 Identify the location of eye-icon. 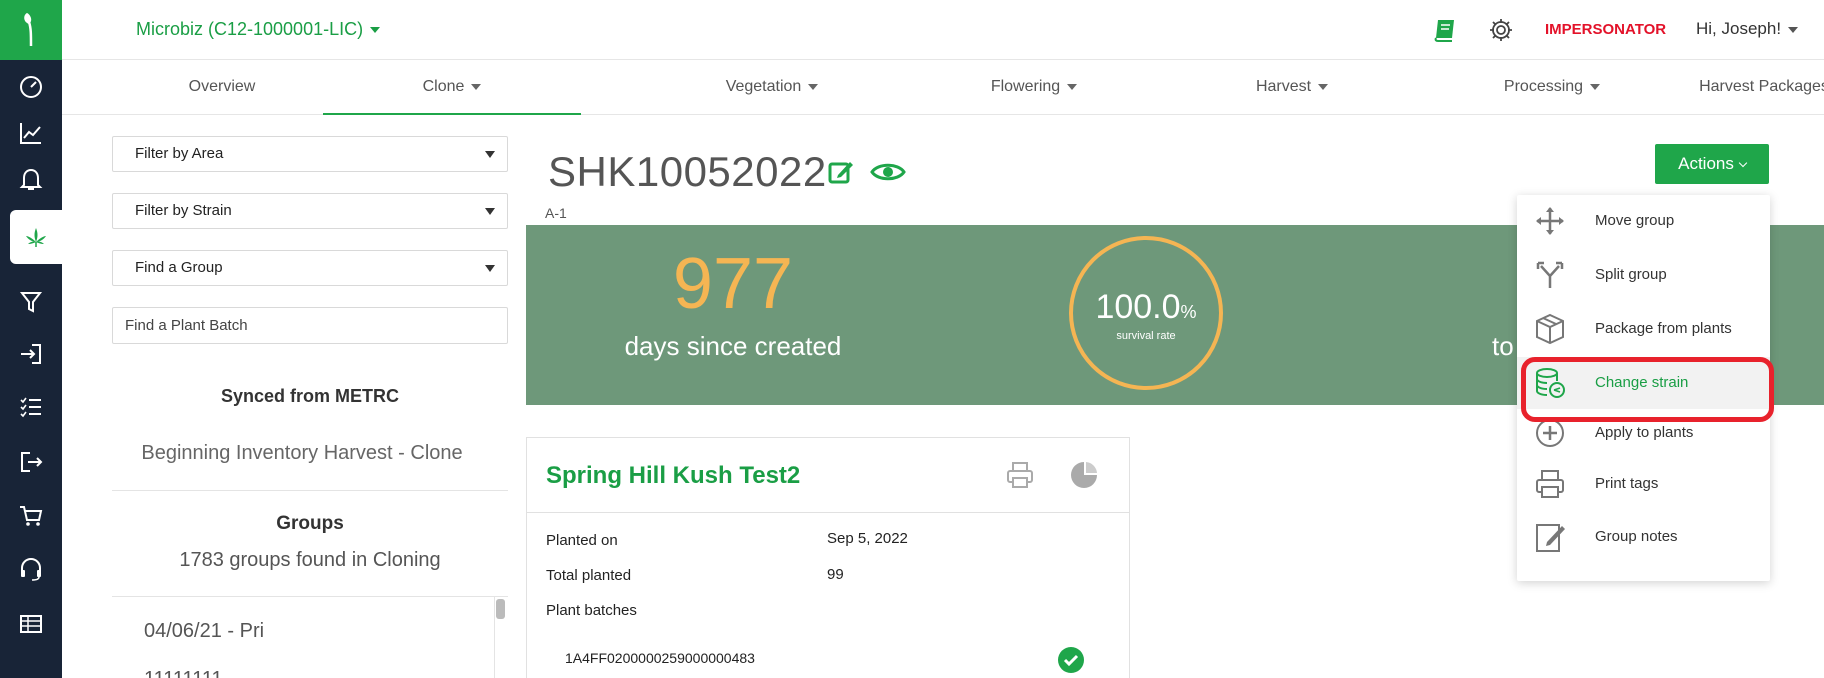
(888, 172).